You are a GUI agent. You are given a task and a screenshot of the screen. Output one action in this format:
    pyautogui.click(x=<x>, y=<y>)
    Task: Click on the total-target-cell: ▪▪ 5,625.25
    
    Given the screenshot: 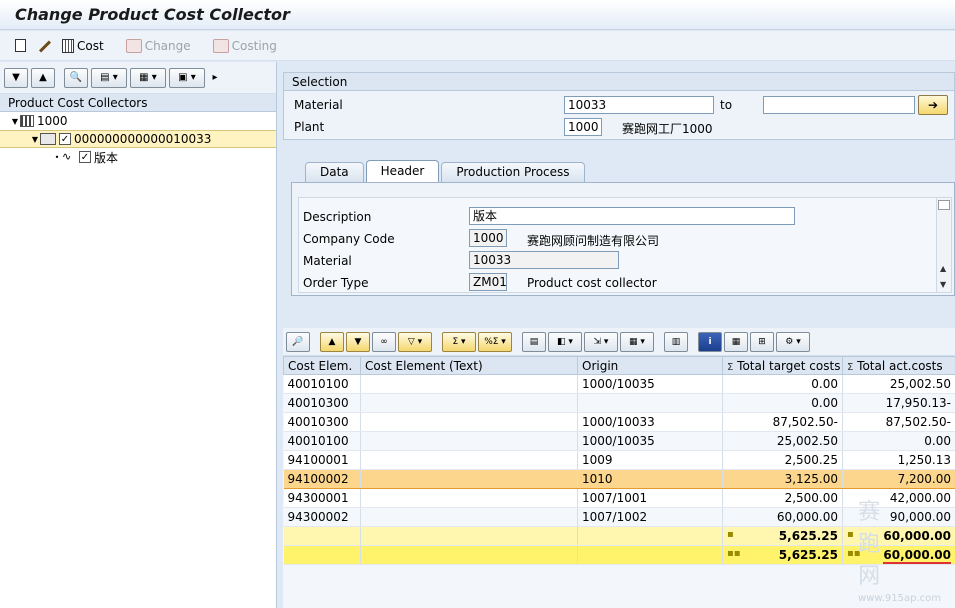 What is the action you would take?
    pyautogui.click(x=782, y=555)
    